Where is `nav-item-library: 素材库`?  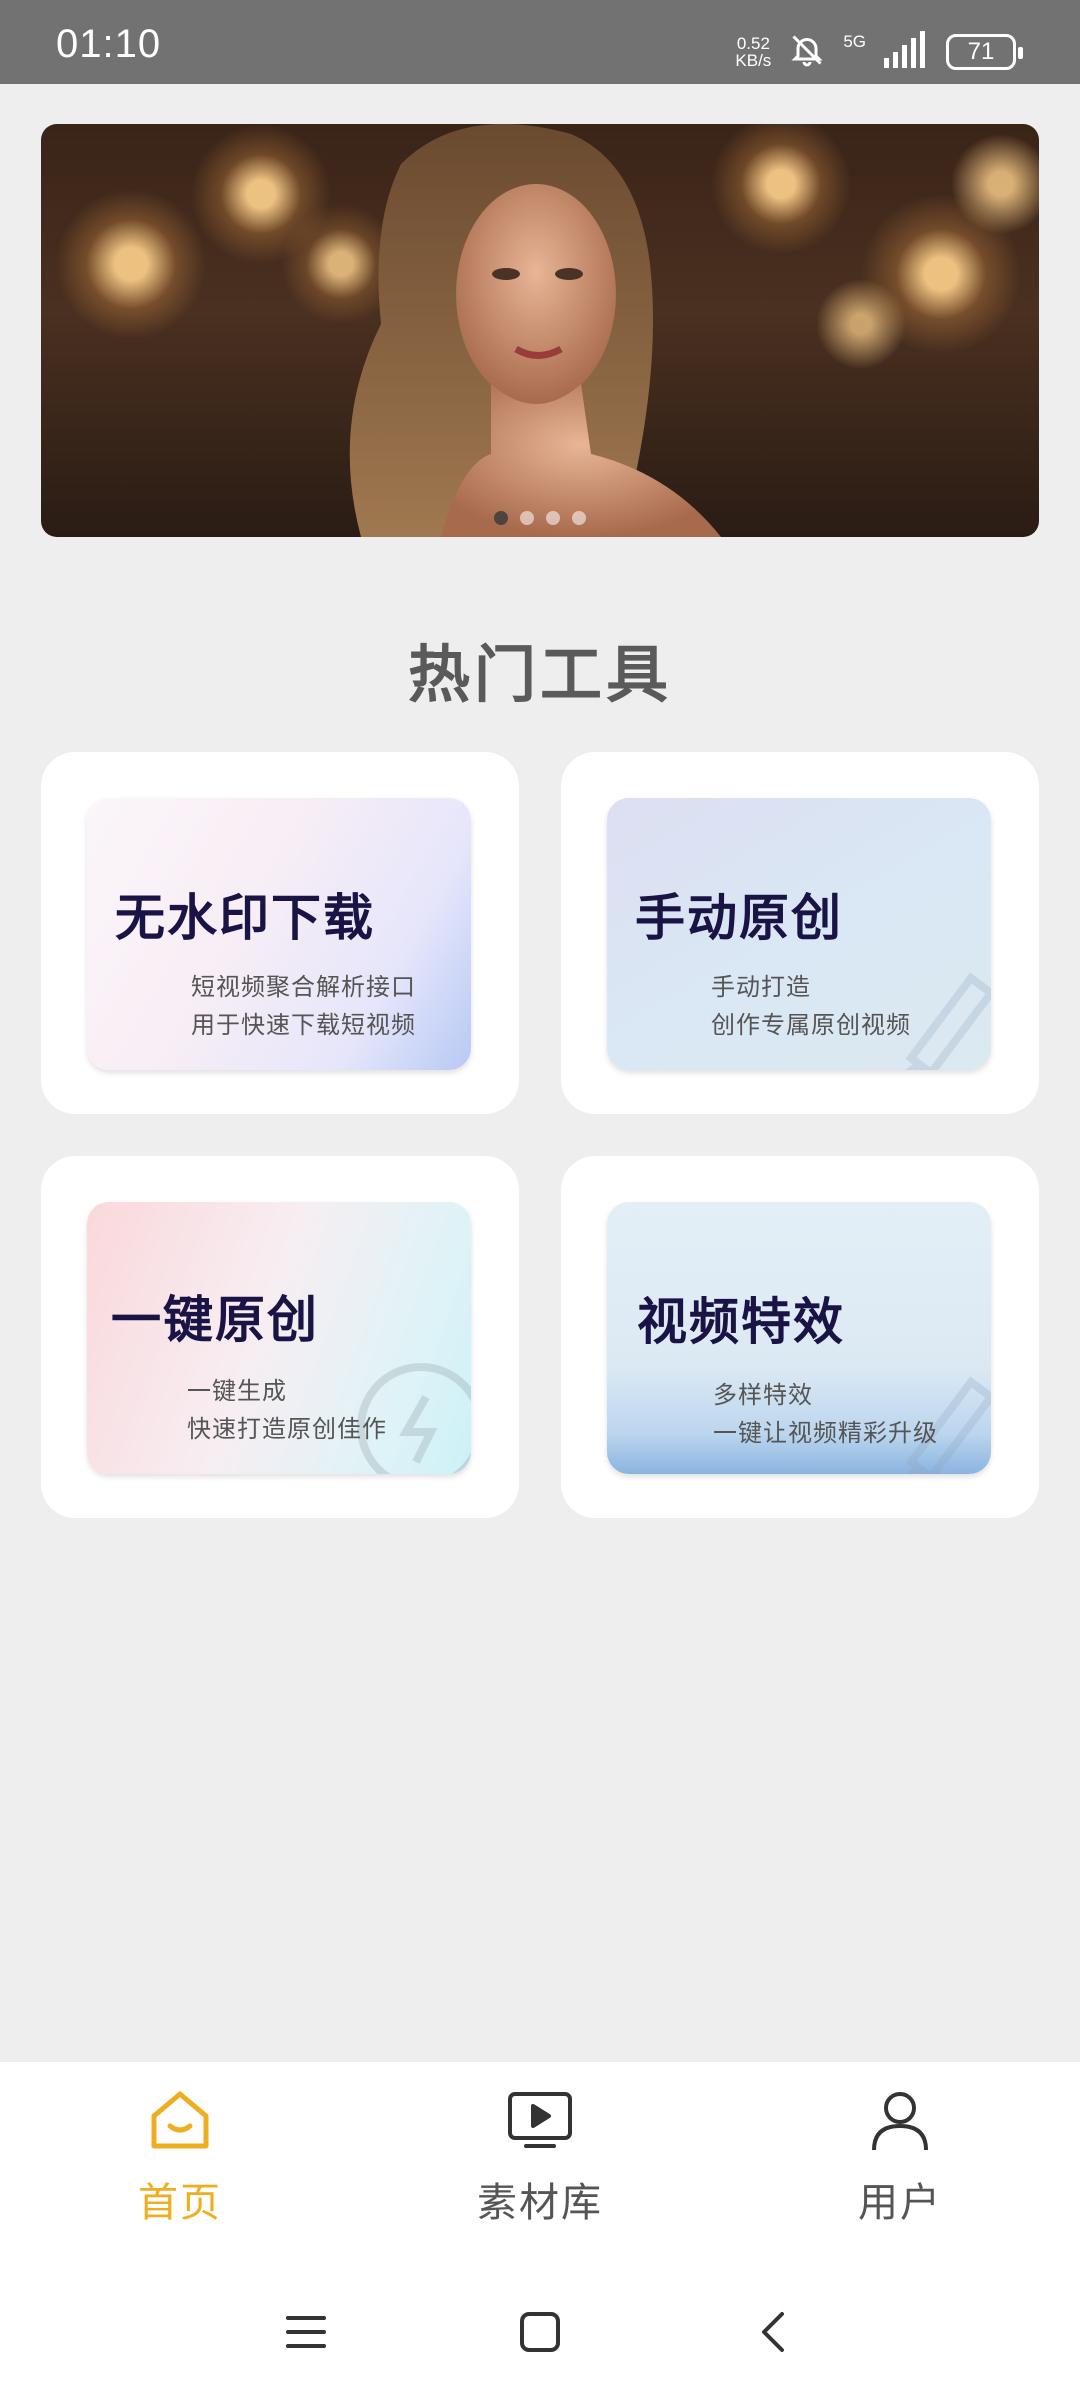 nav-item-library: 素材库 is located at coordinates (540, 2158).